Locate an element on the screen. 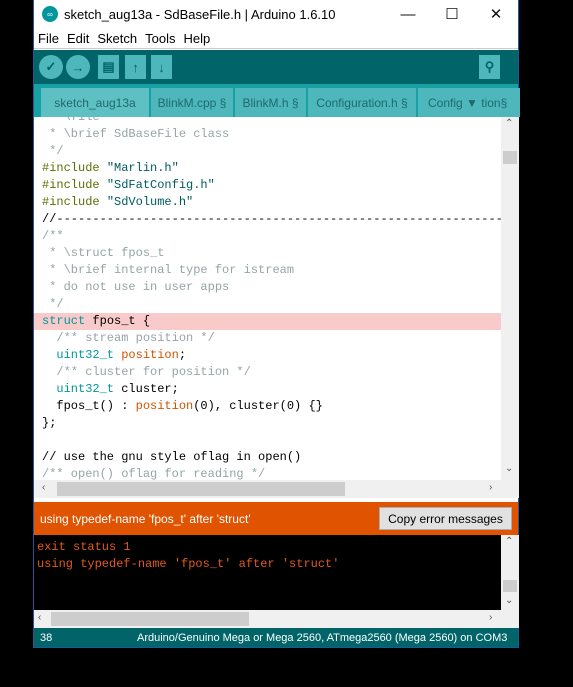 The height and width of the screenshot is (687, 573). code-token: // use the gnu style oflag in open() is located at coordinates (172, 457).